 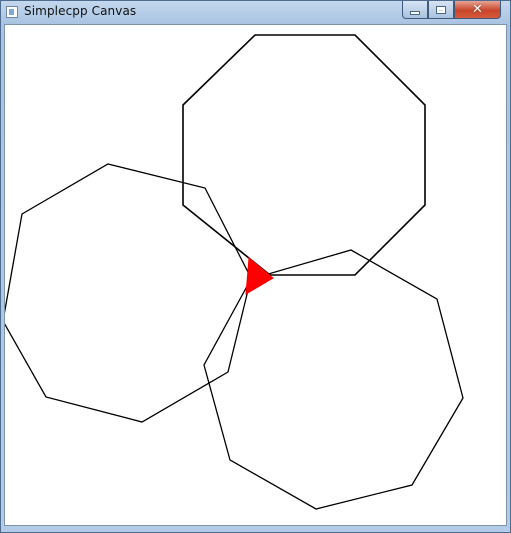 I want to click on minimize-button, so click(x=415, y=10).